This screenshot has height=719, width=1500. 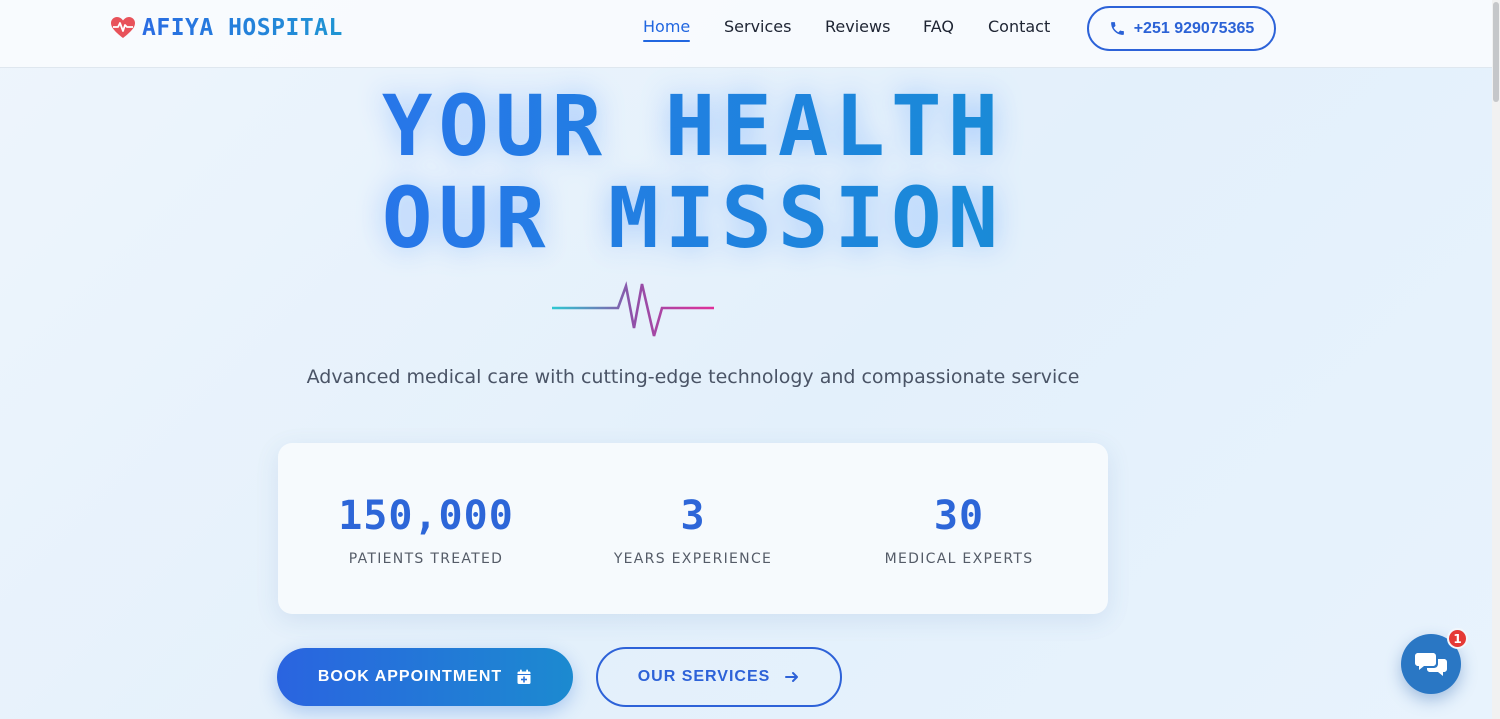 I want to click on phone-number: +251 929075365, so click(x=1194, y=28).